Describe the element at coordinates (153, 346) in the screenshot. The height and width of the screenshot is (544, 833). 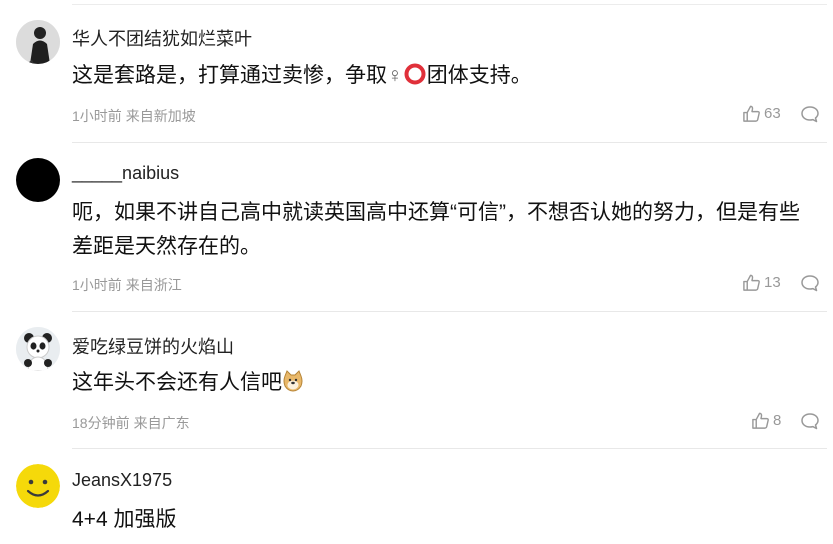
I see `username: 爱吃绿豆饼的火焰山` at that location.